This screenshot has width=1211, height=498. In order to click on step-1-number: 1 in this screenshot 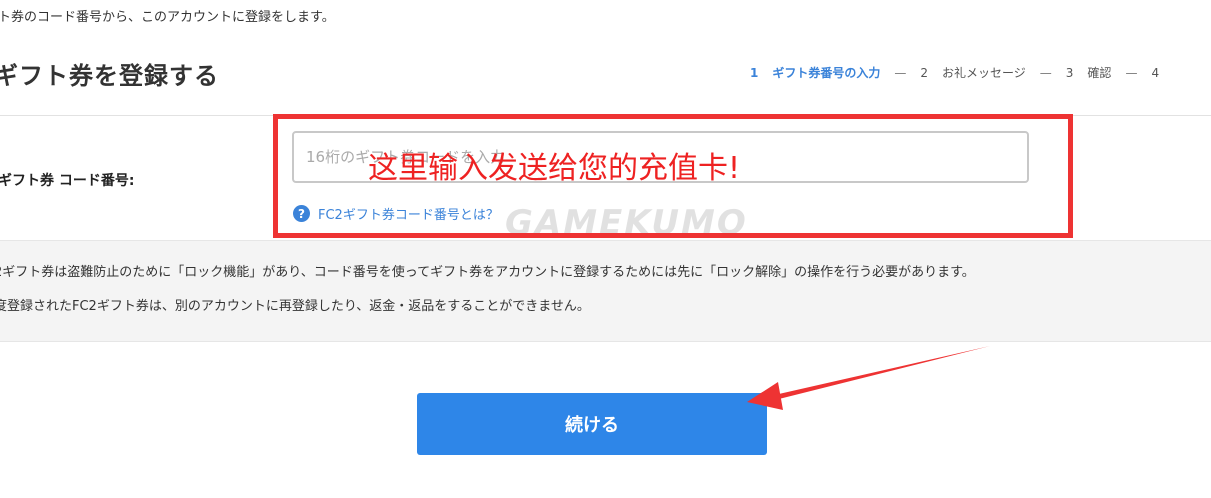, I will do `click(754, 72)`.